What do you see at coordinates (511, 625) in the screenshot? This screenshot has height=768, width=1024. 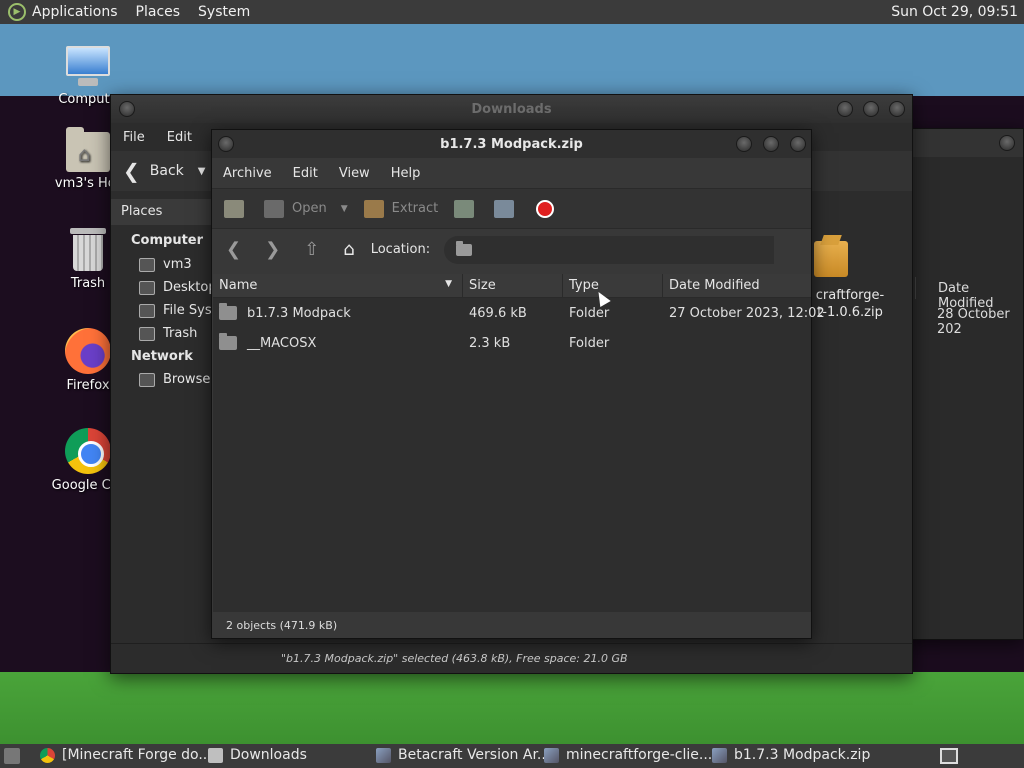 I see `status-bar: 2 objects (471.9 kB)` at bounding box center [511, 625].